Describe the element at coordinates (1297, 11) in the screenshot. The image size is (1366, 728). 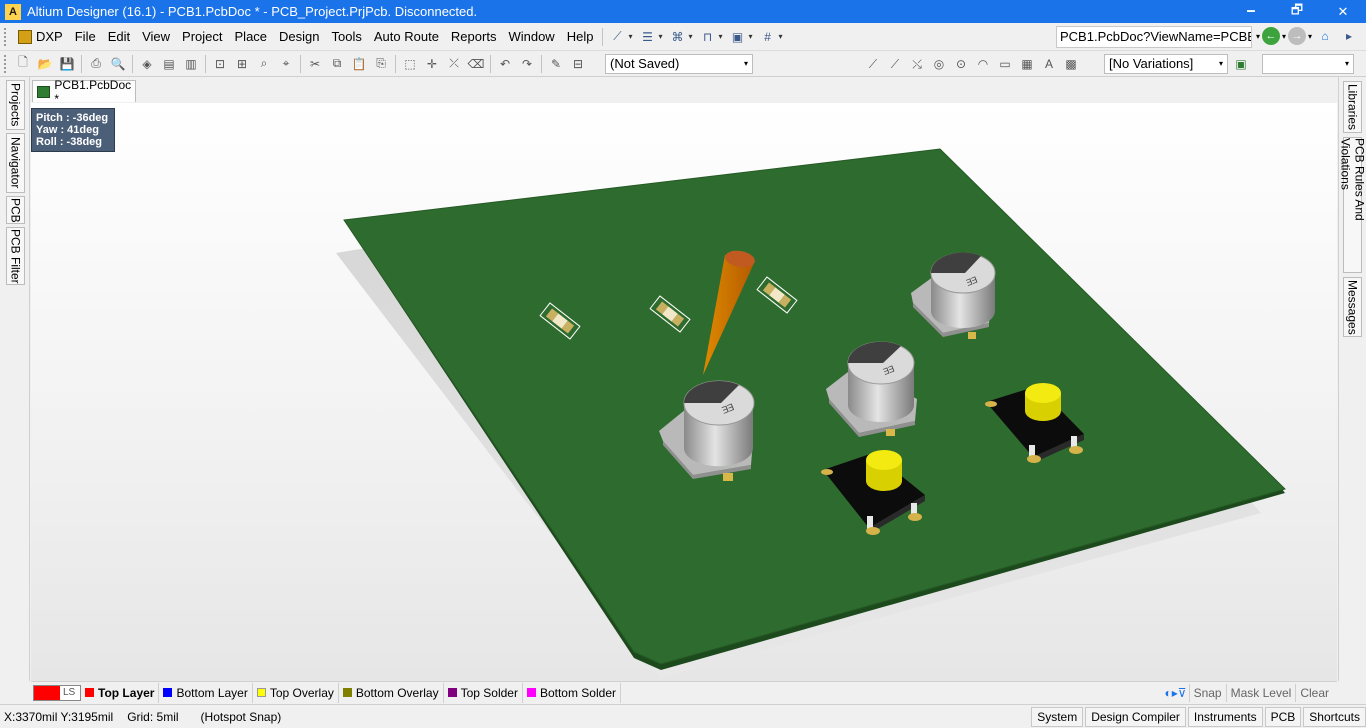
I see `restore-button: 🗗` at that location.